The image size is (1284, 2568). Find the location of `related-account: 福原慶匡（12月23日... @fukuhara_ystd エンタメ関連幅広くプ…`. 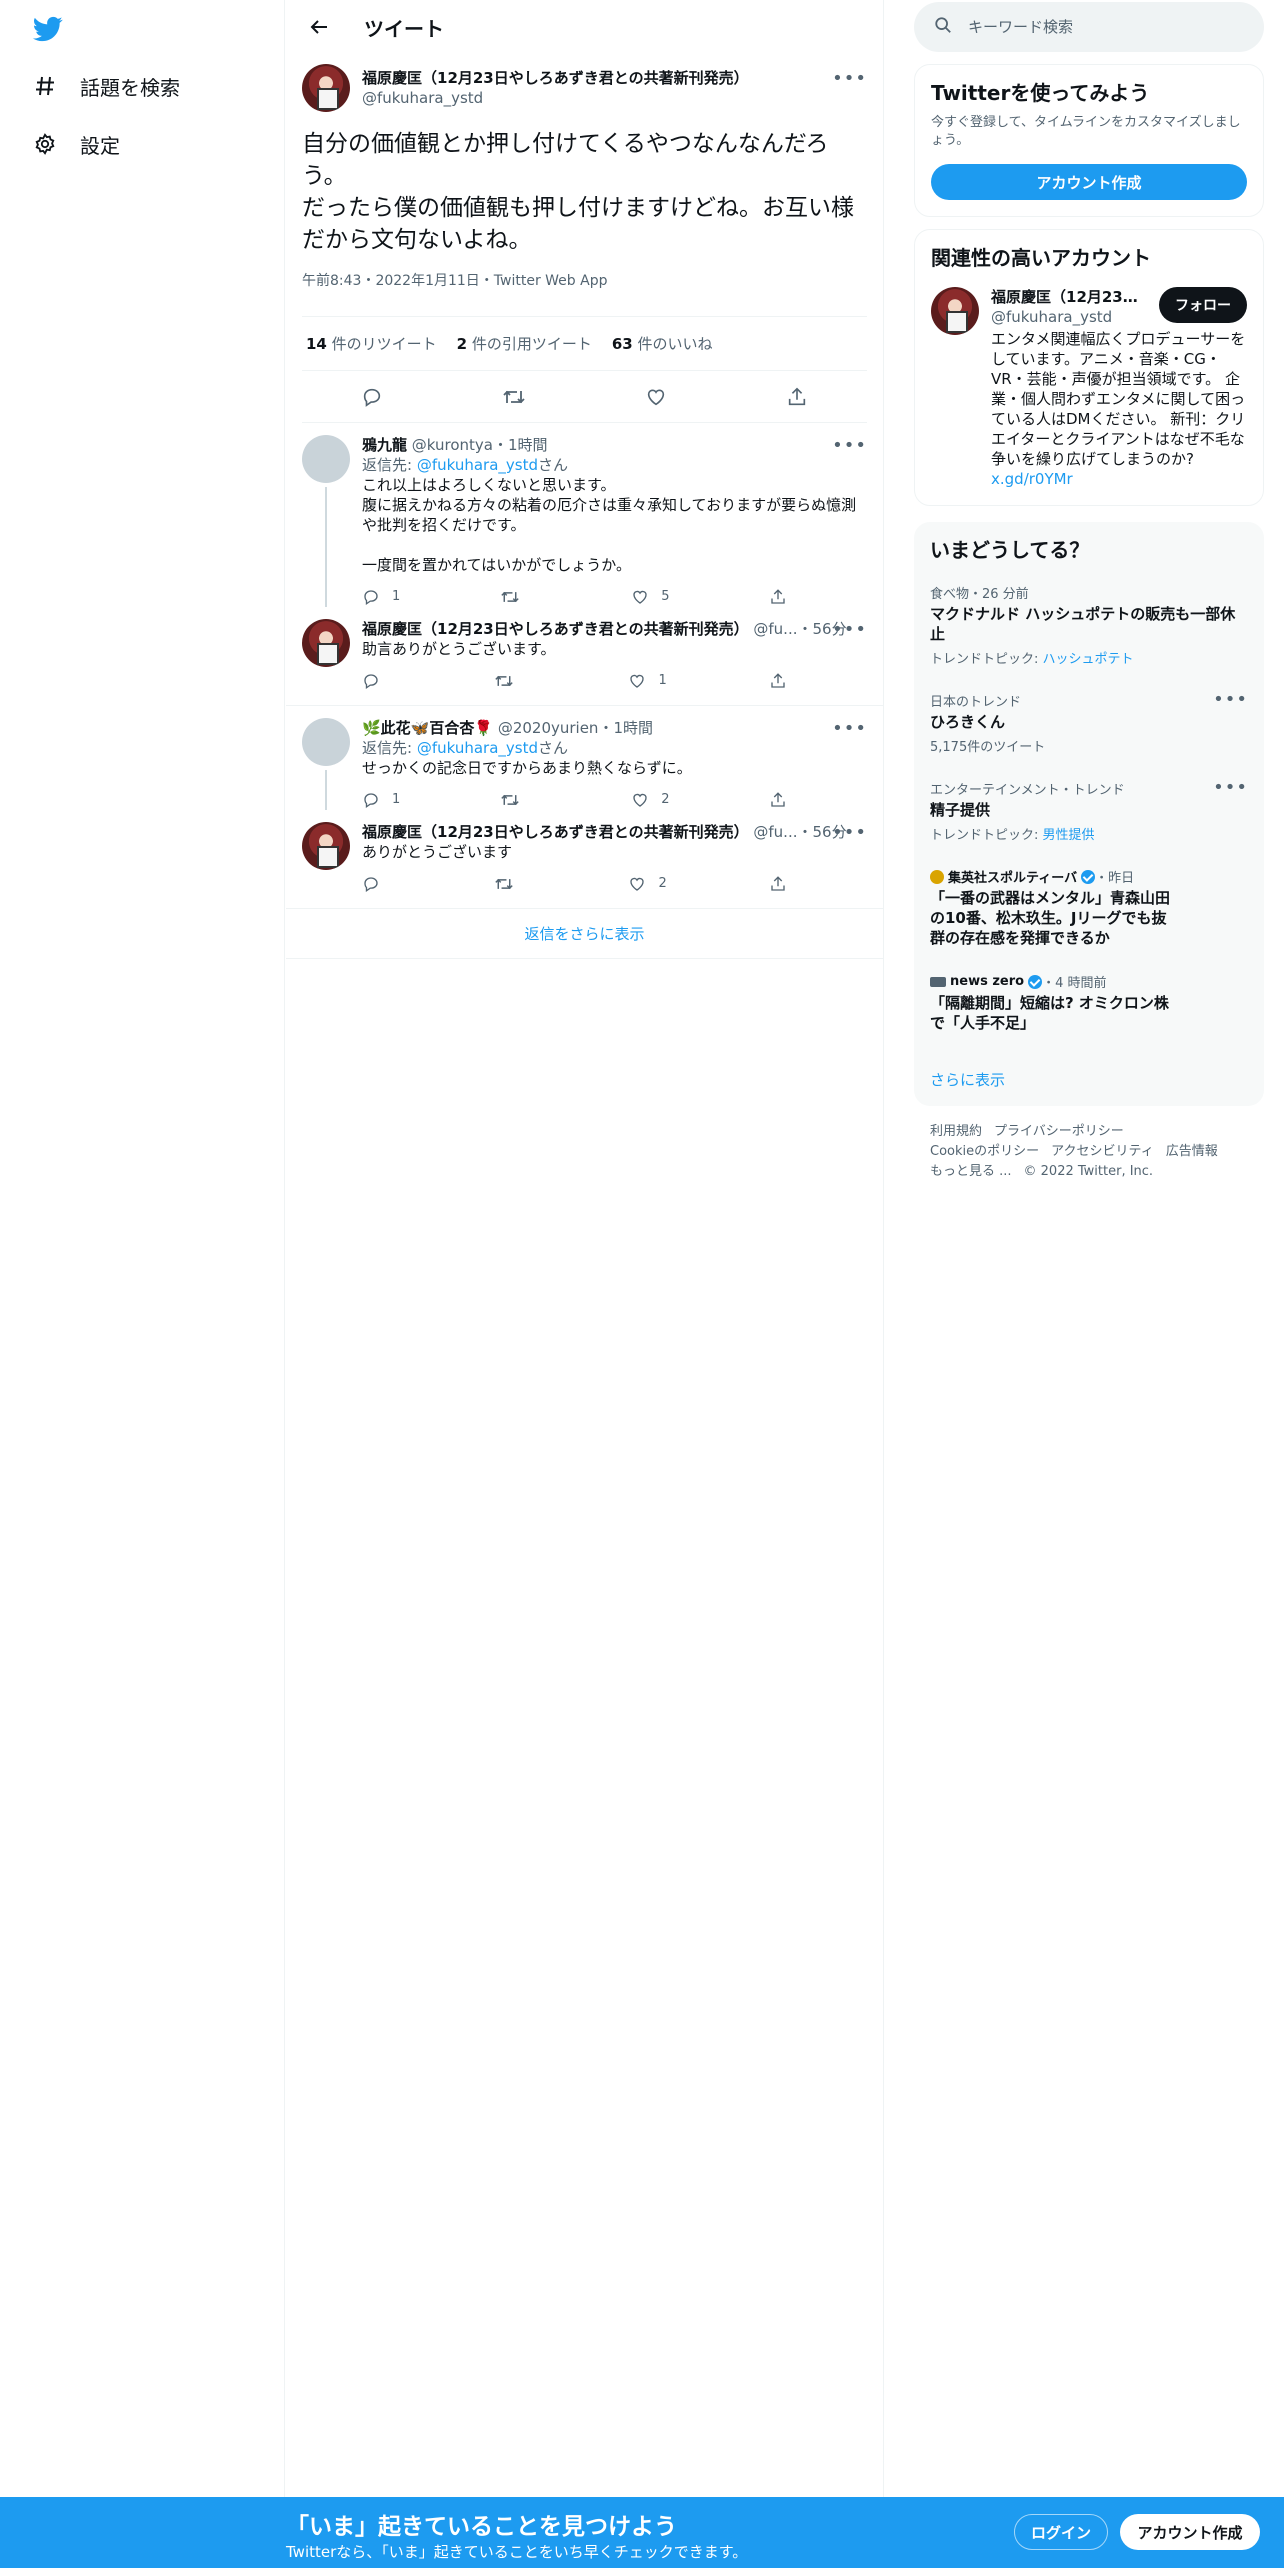

related-account: 福原慶匡（12月23日... @fukuhara_ystd エンタメ関連幅広くプ… is located at coordinates (1089, 388).